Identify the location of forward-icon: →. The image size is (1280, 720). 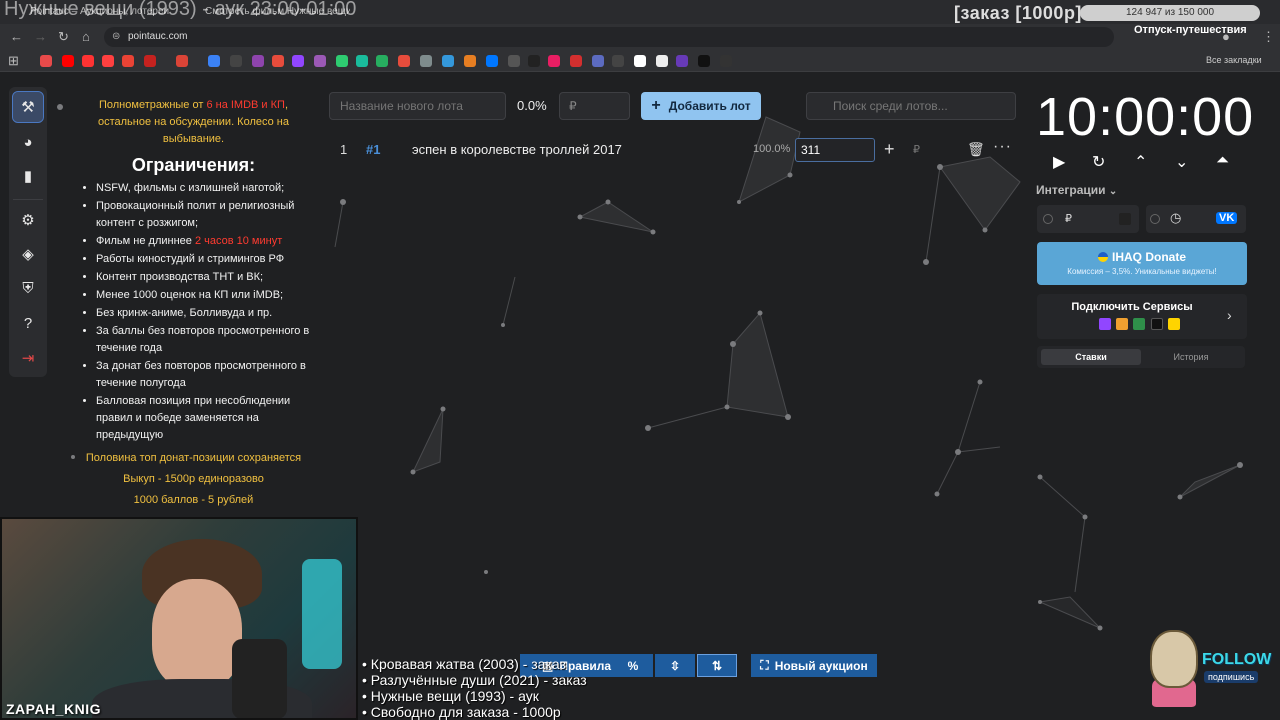
(40, 36).